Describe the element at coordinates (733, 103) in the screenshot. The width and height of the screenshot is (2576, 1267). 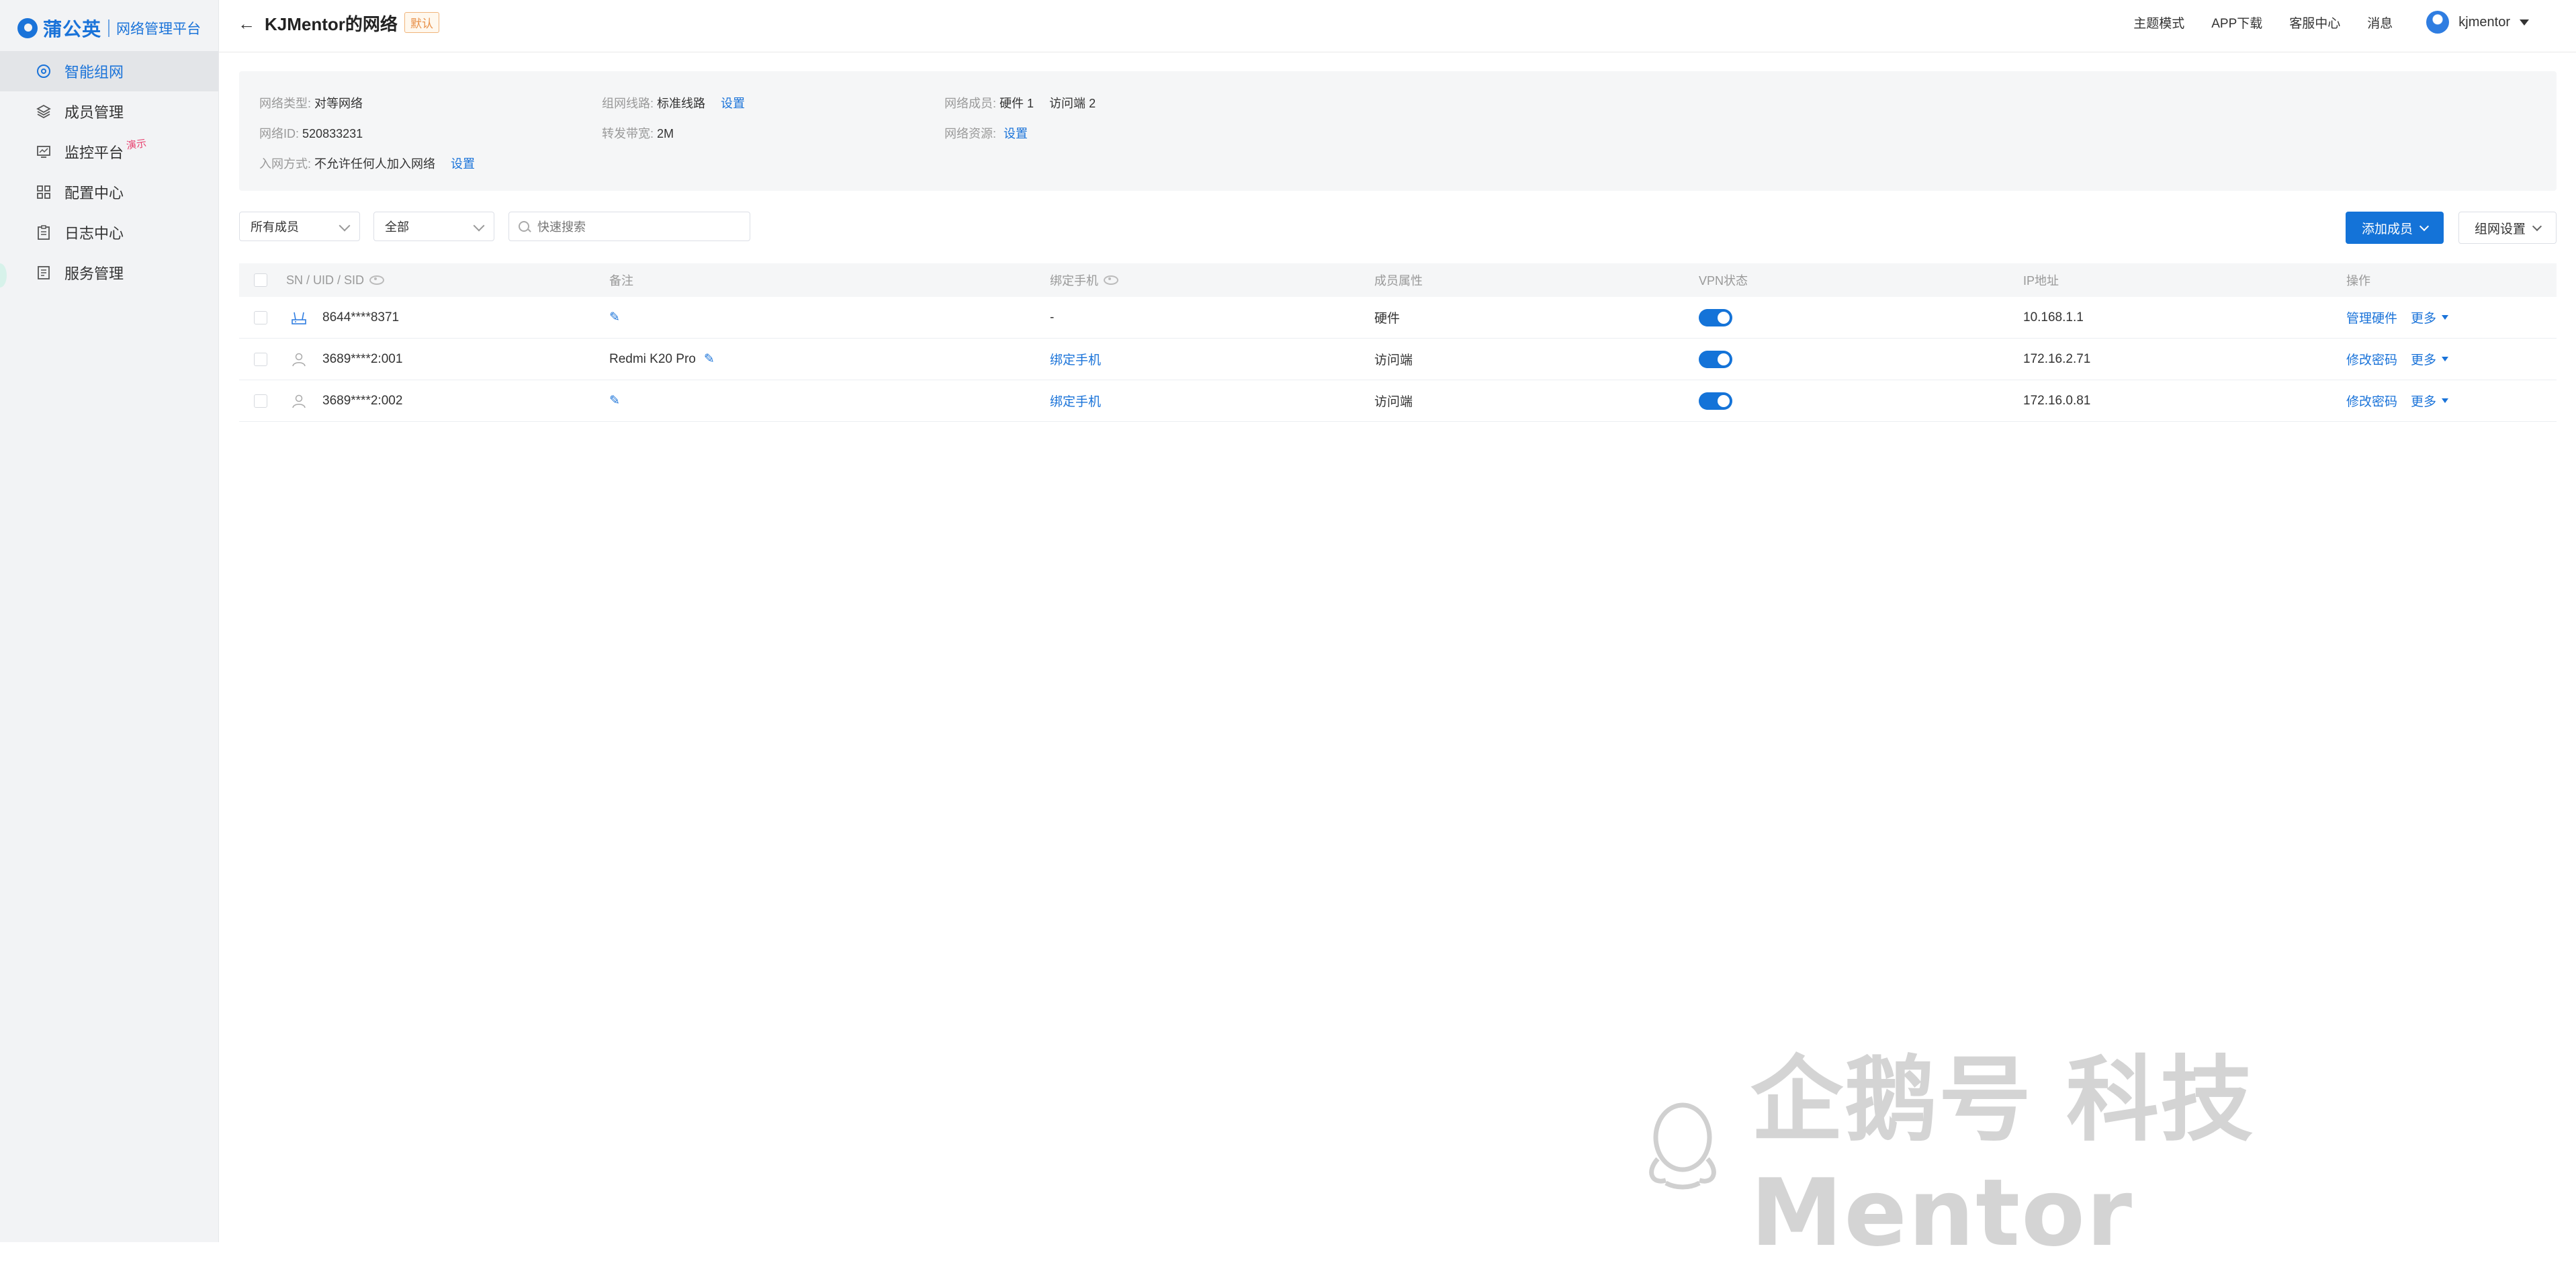
I see `route-line-settings-link: 设置` at that location.